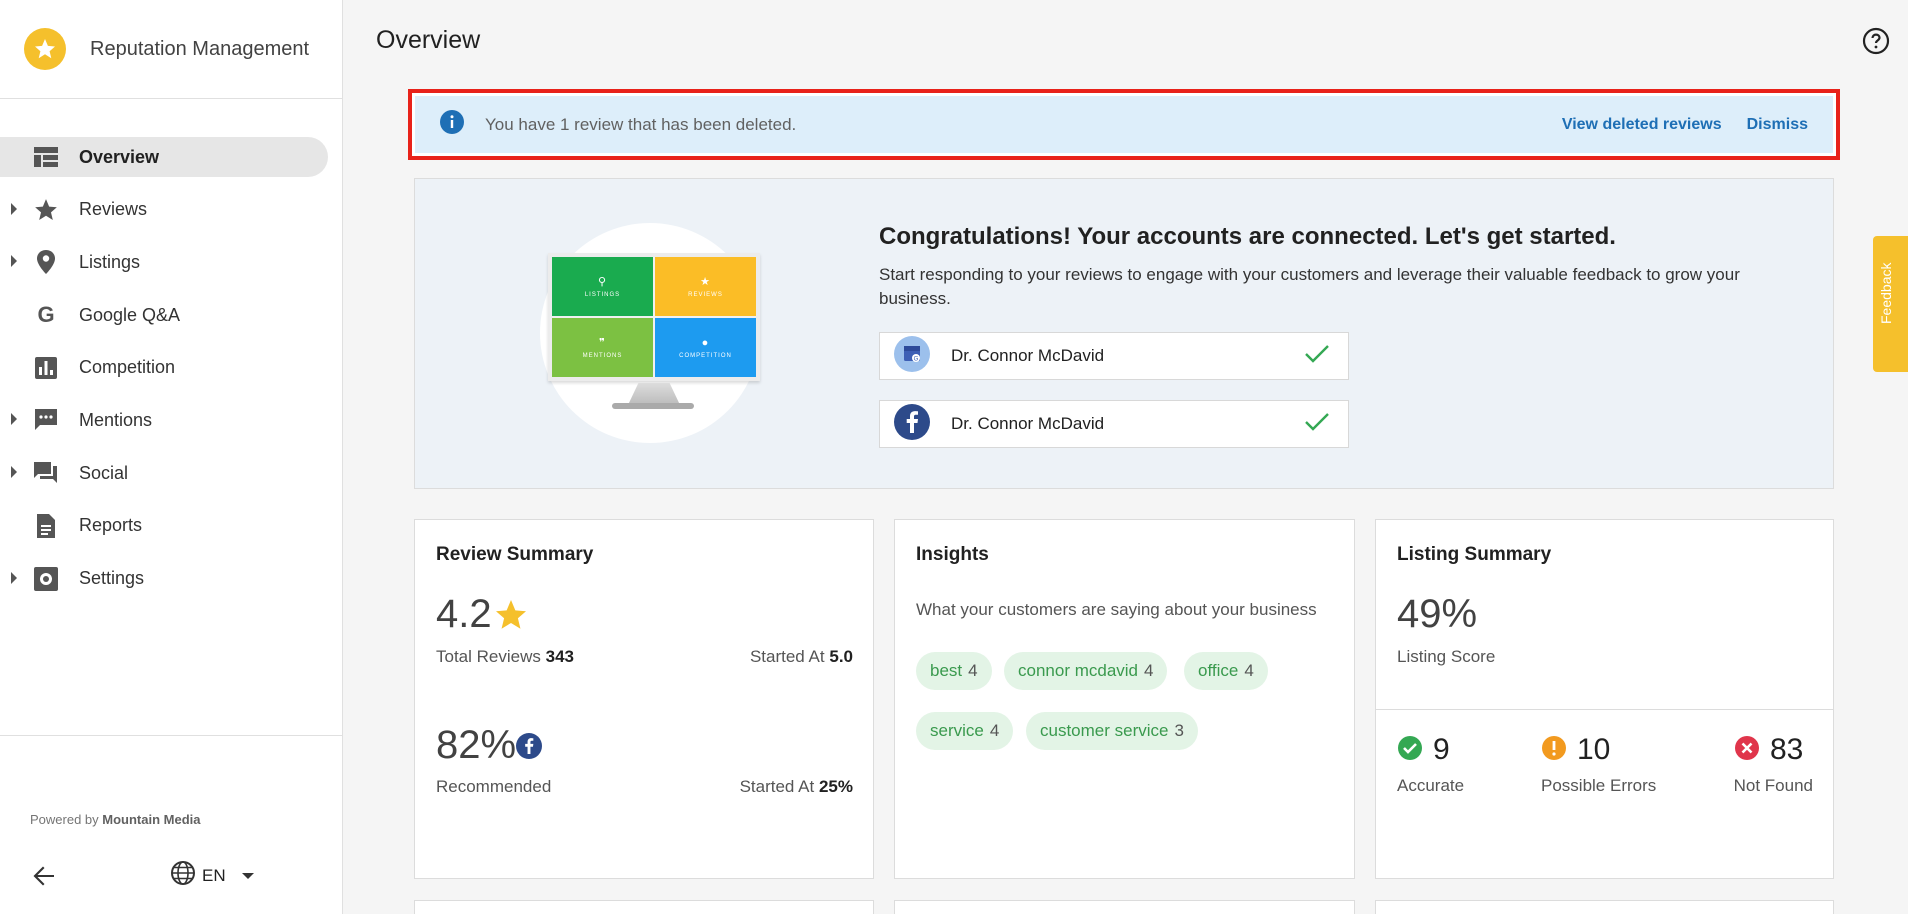 Image resolution: width=1908 pixels, height=914 pixels. Describe the element at coordinates (113, 209) in the screenshot. I see `sidebar-item-label: Reviews` at that location.